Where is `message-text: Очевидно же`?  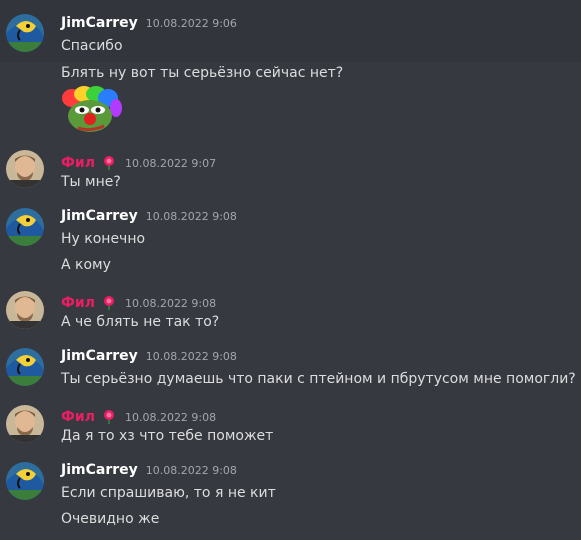 message-text: Очевидно же is located at coordinates (110, 519).